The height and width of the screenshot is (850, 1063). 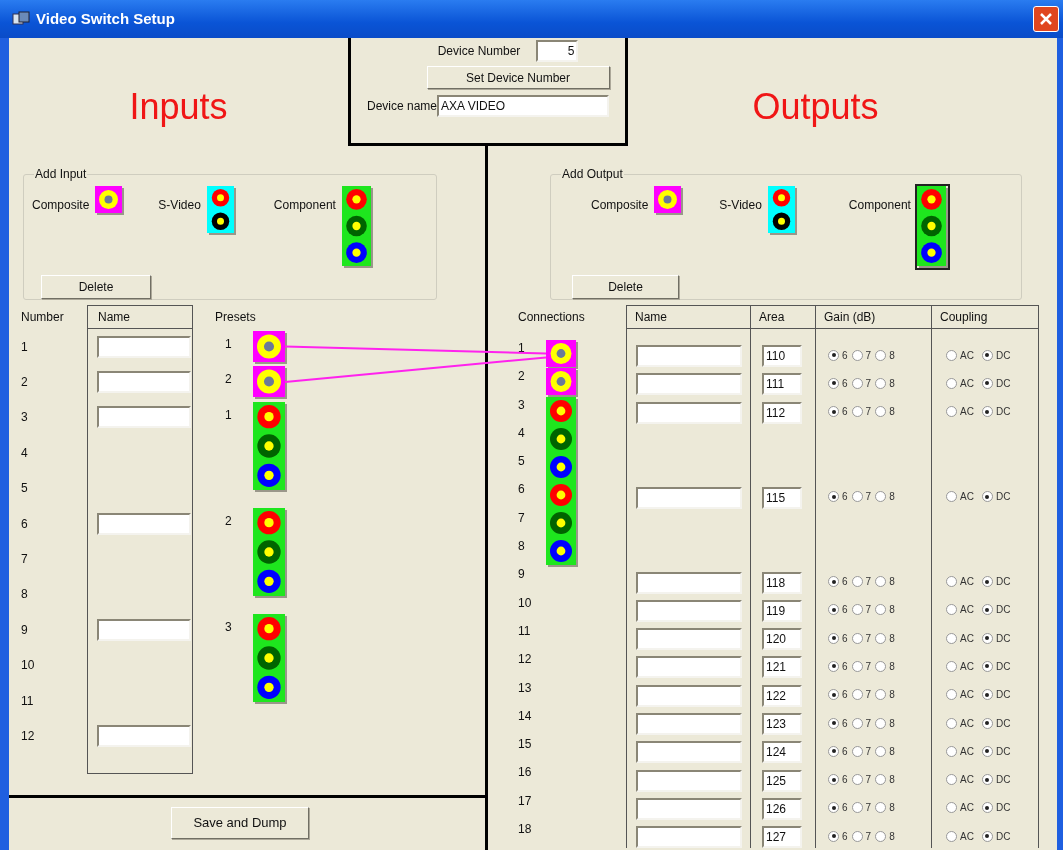 I want to click on area-field: 111, so click(x=782, y=384).